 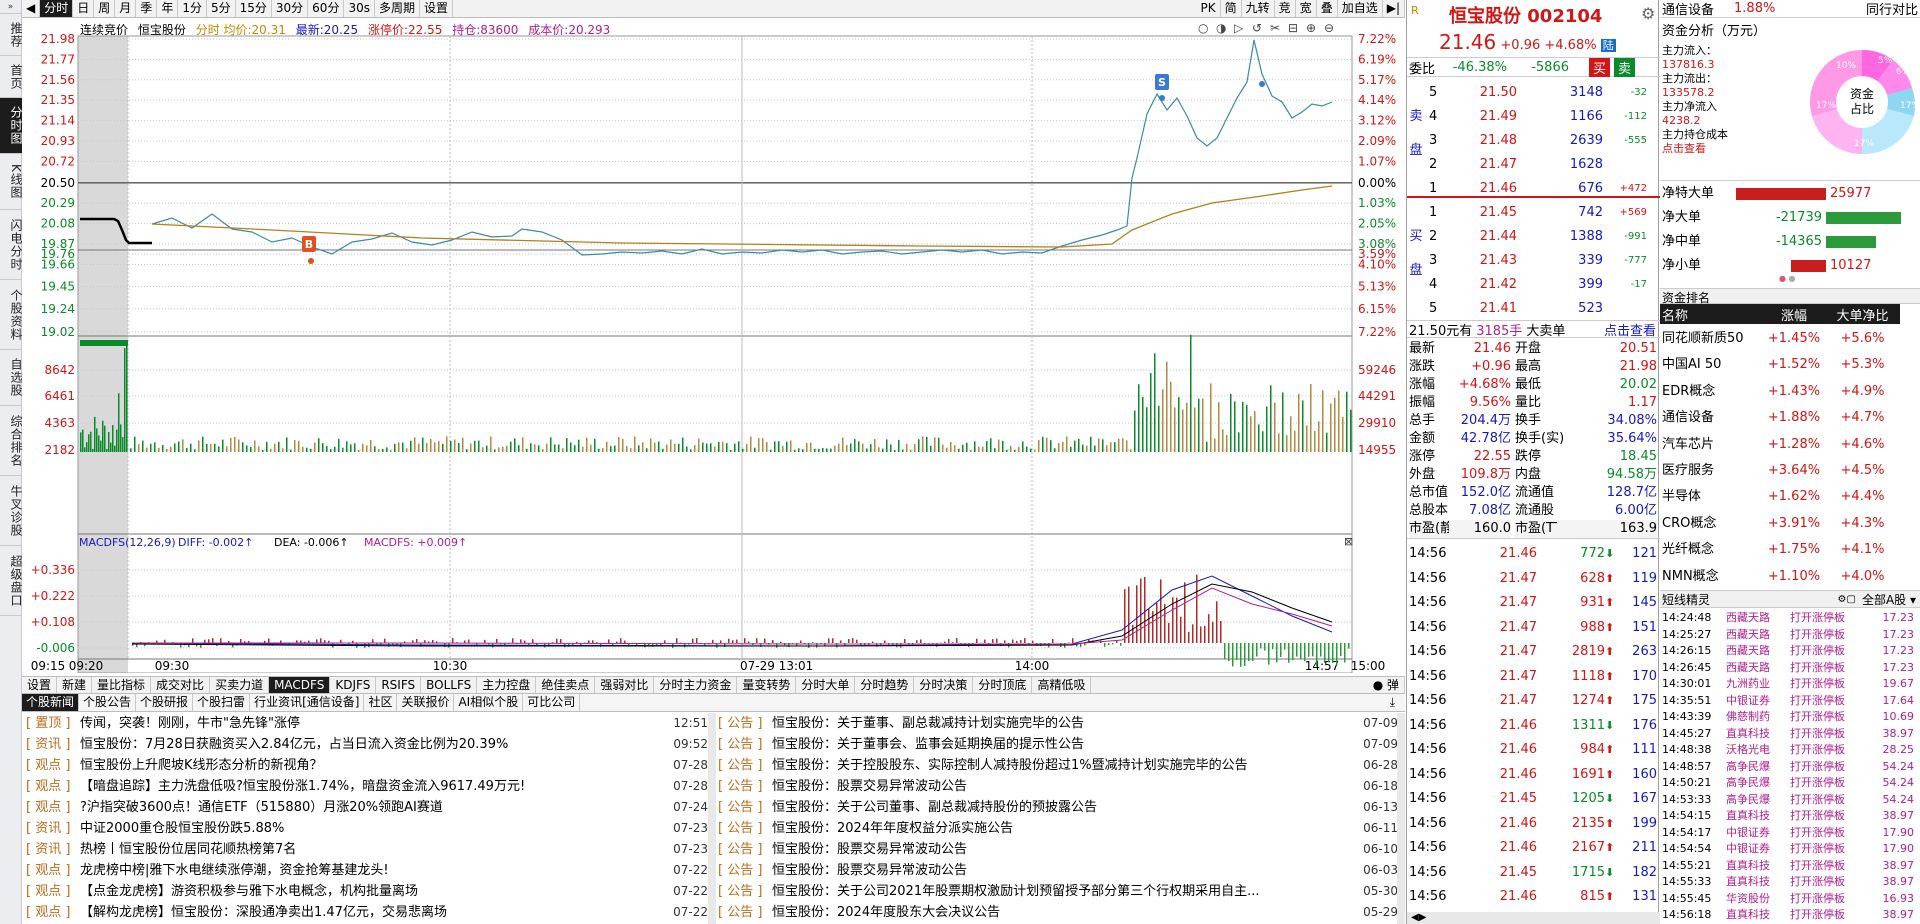 I want to click on toolbar-right-0: PK, so click(x=1209, y=8).